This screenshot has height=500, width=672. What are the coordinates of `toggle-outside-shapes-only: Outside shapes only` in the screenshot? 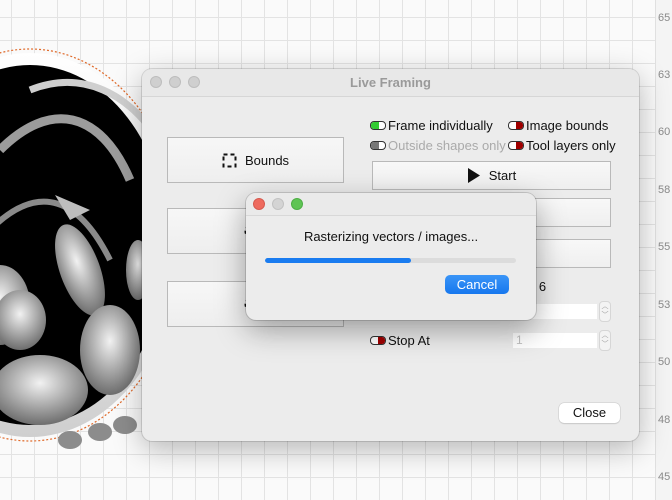 It's located at (438, 145).